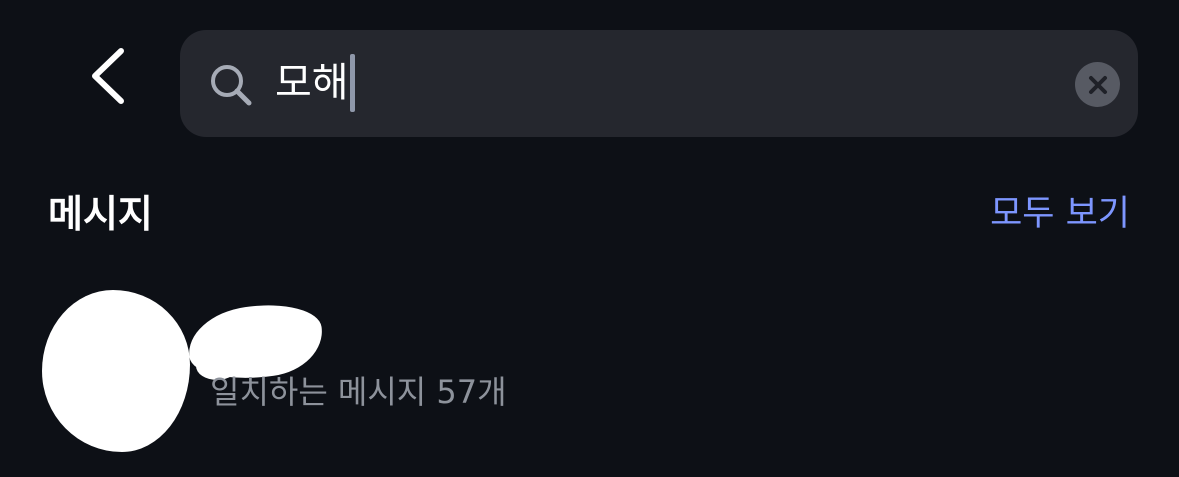  Describe the element at coordinates (231, 85) in the screenshot. I see `search-icon` at that location.